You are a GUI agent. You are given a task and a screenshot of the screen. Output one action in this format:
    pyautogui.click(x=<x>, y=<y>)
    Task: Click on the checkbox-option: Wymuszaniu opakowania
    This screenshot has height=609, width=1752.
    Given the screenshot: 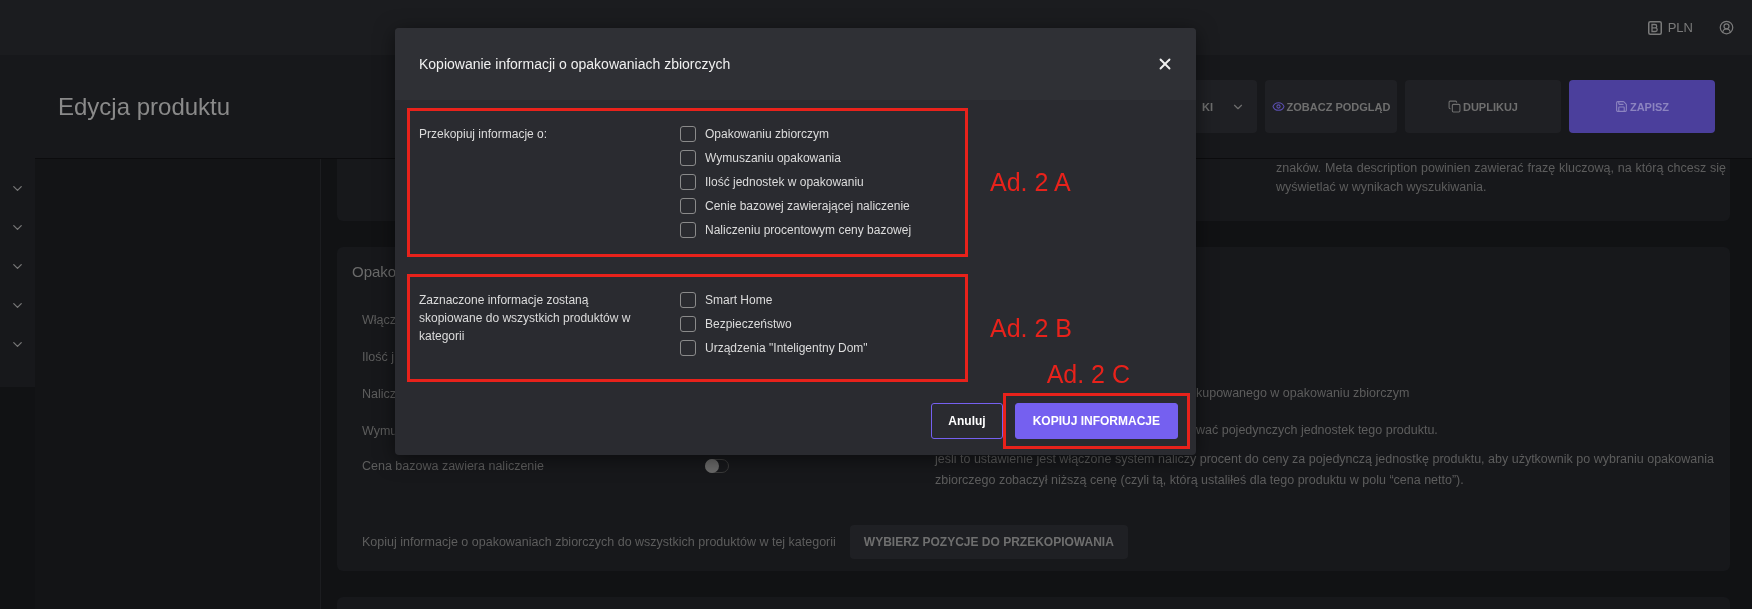 What is the action you would take?
    pyautogui.click(x=818, y=158)
    